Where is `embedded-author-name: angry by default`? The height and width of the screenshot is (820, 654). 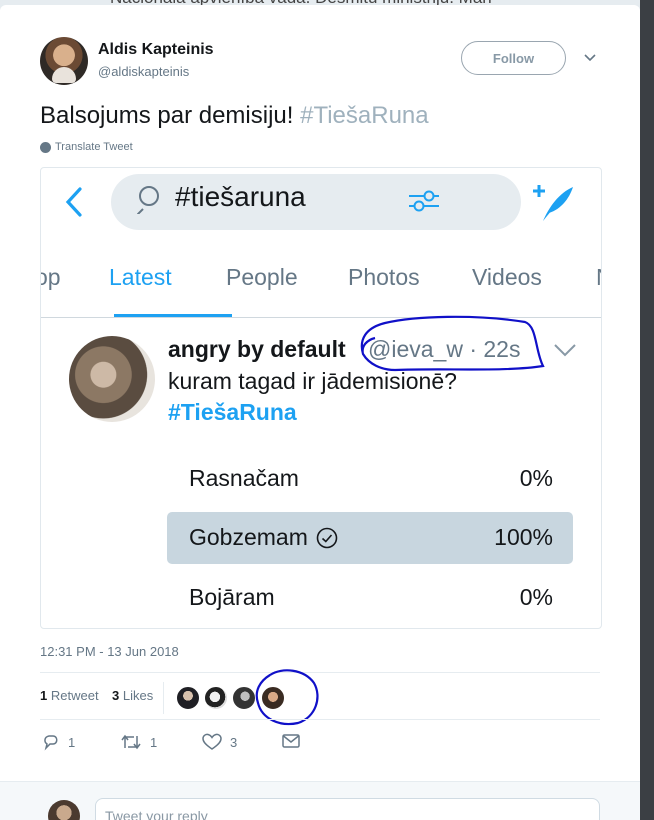
embedded-author-name: angry by default is located at coordinates (257, 349).